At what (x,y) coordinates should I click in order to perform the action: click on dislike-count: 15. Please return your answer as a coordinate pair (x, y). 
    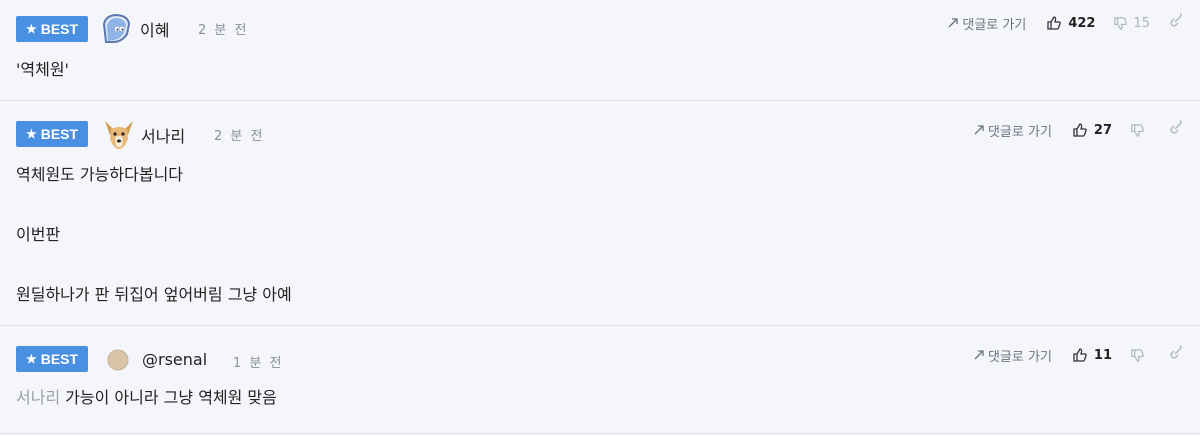
    Looking at the image, I should click on (1141, 23).